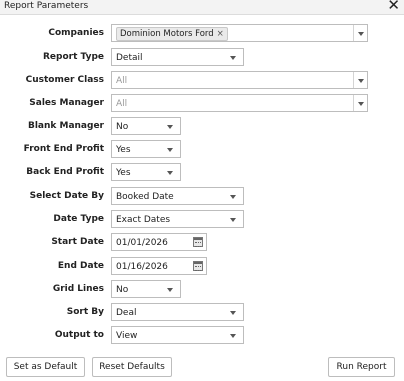 This screenshot has height=381, width=404. I want to click on start-date-label: Start Date, so click(77, 242).